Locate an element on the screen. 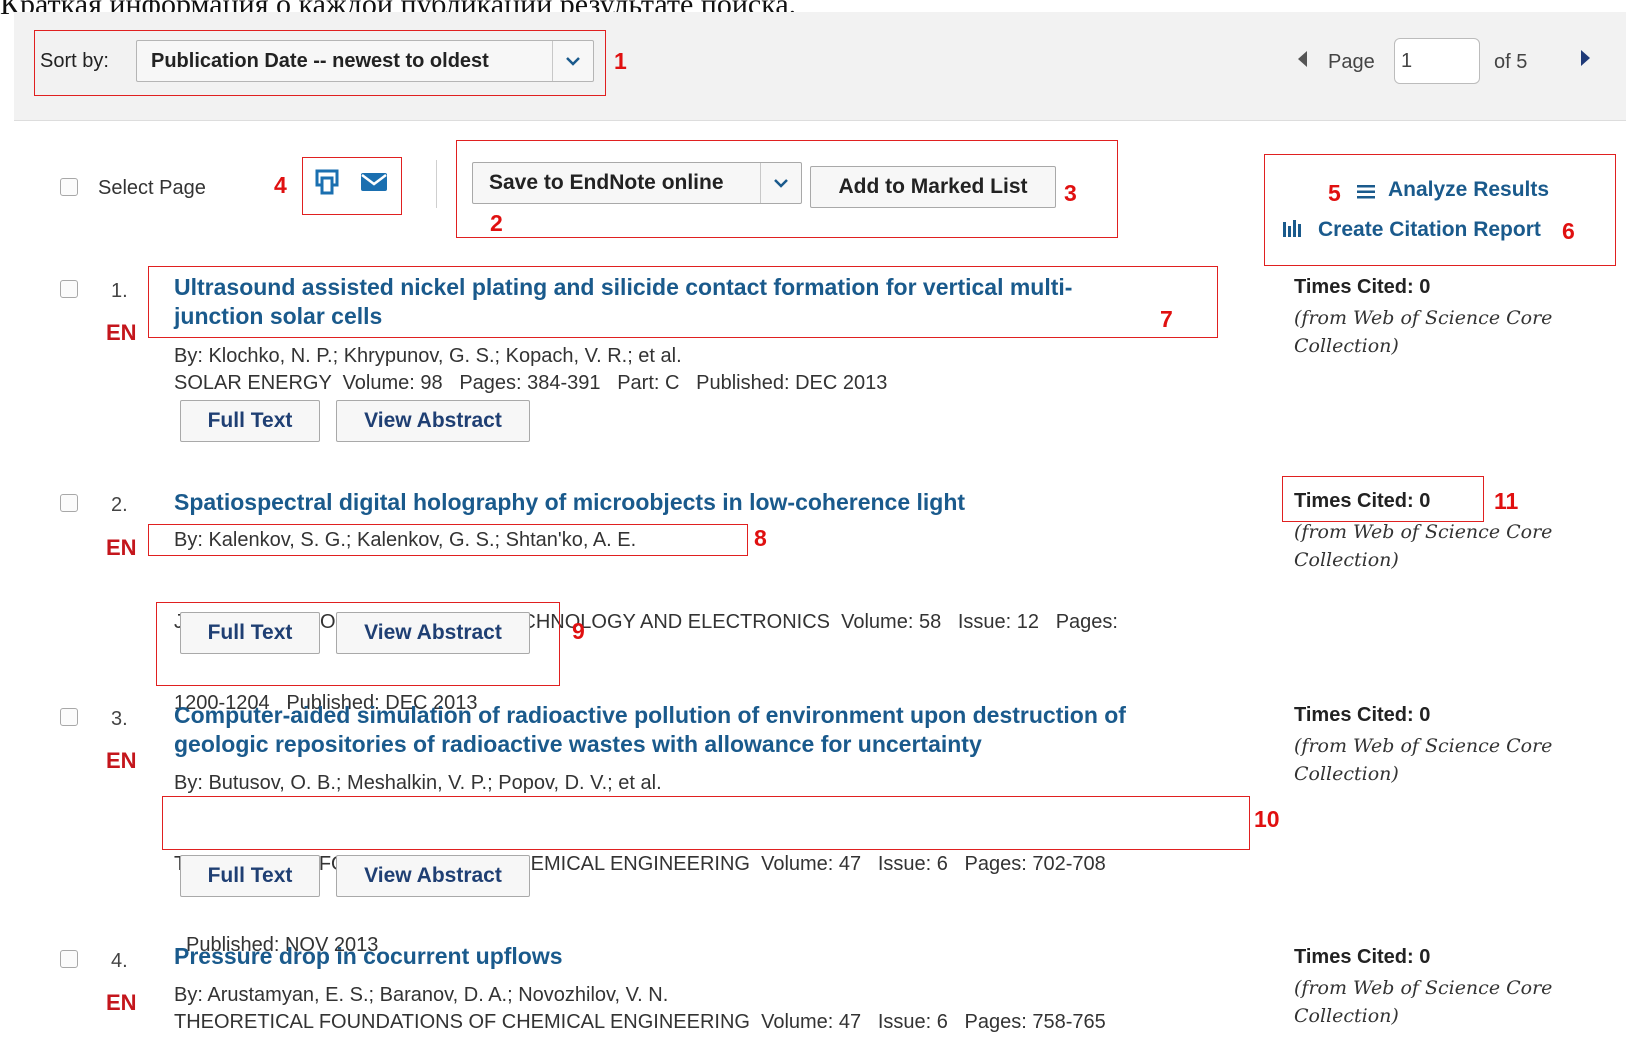 The image size is (1626, 1041). save-to-endnote-button: Save to EndNote online is located at coordinates (637, 183).